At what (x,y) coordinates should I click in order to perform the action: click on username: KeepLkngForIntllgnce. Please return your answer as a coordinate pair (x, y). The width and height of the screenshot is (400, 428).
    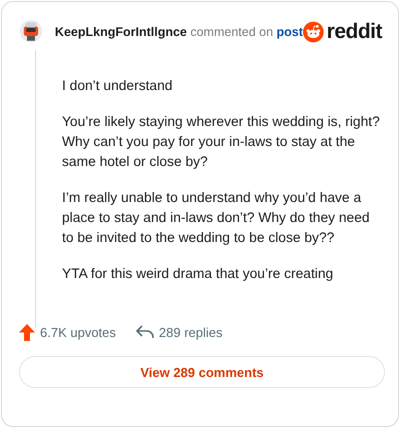
    Looking at the image, I should click on (120, 32).